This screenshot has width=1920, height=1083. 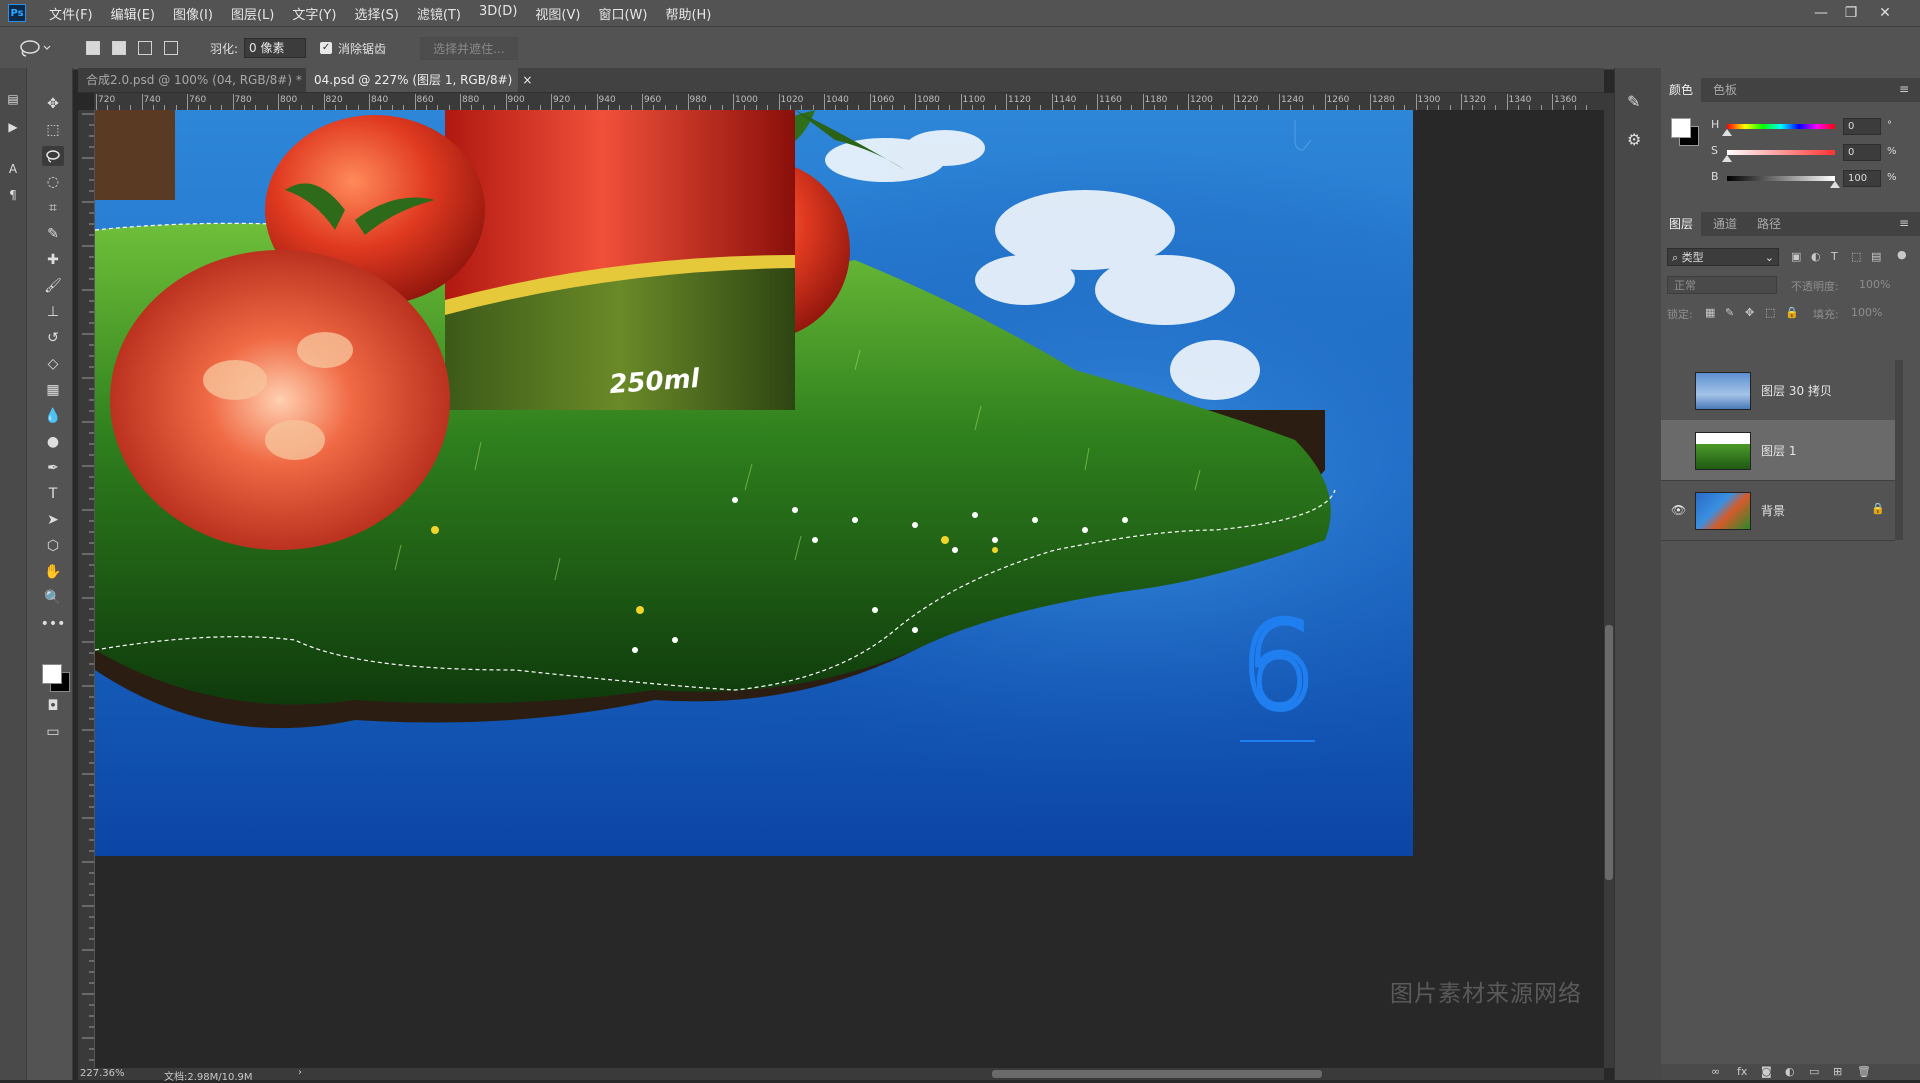 I want to click on menu-item: 编辑(E), so click(x=133, y=13).